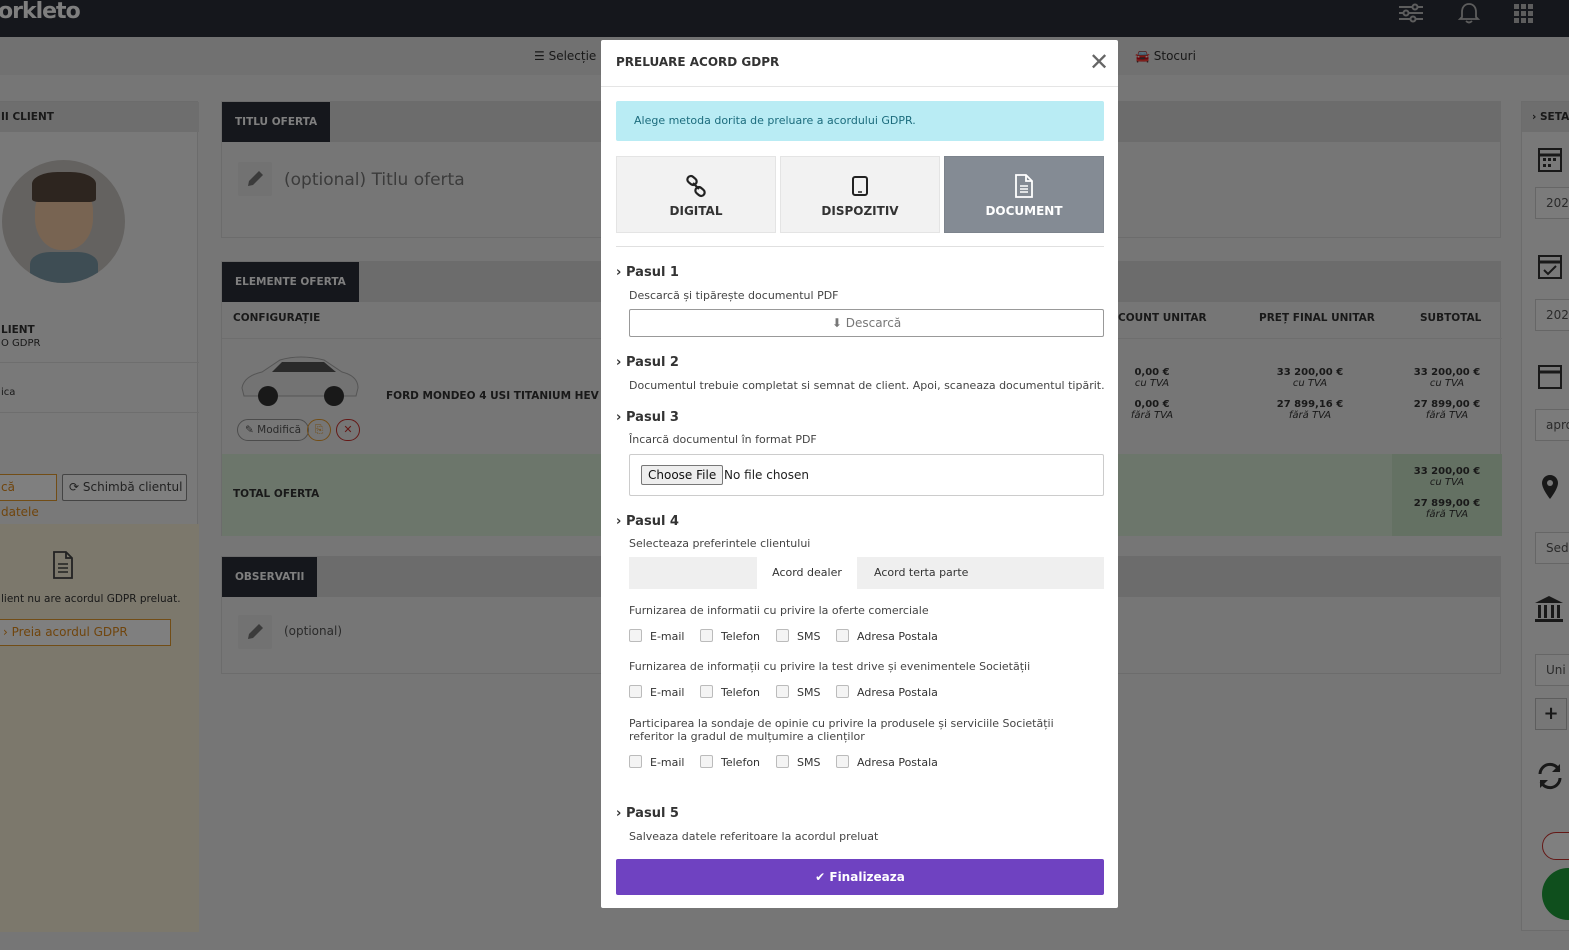 The height and width of the screenshot is (950, 1569). What do you see at coordinates (652, 362) in the screenshot?
I see `step2-title: Pasul 2` at bounding box center [652, 362].